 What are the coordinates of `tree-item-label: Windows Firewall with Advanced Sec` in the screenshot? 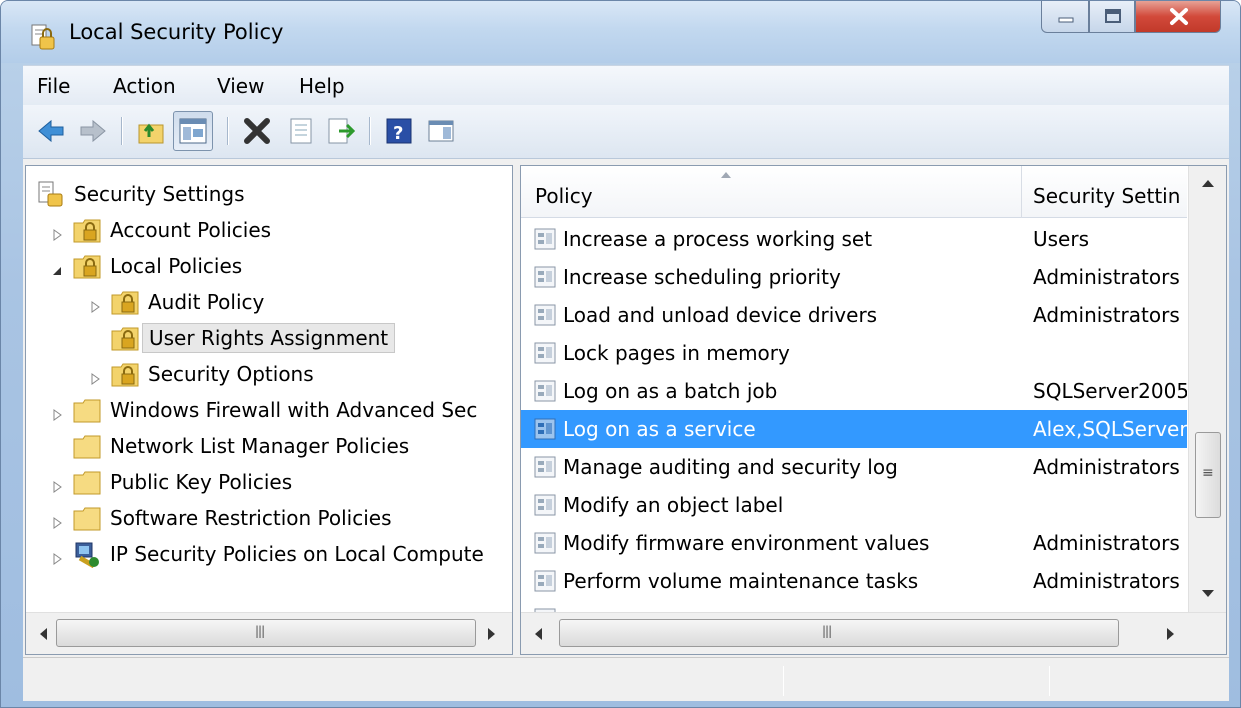 It's located at (294, 410).